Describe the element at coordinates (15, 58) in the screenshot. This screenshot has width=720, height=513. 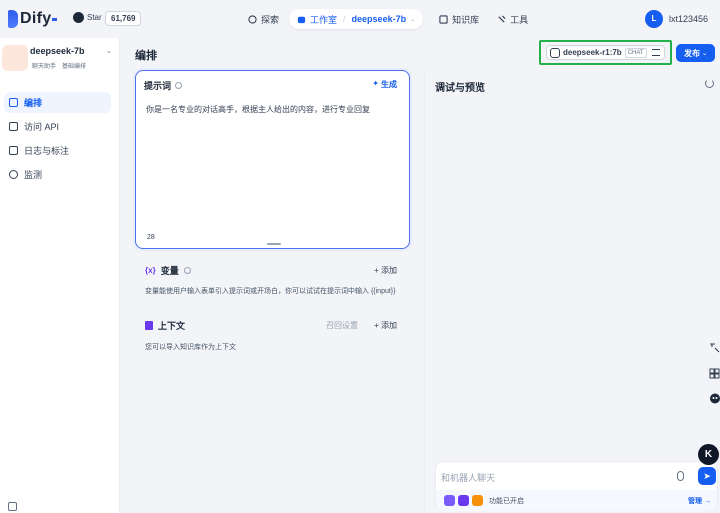
I see `app-icon` at that location.